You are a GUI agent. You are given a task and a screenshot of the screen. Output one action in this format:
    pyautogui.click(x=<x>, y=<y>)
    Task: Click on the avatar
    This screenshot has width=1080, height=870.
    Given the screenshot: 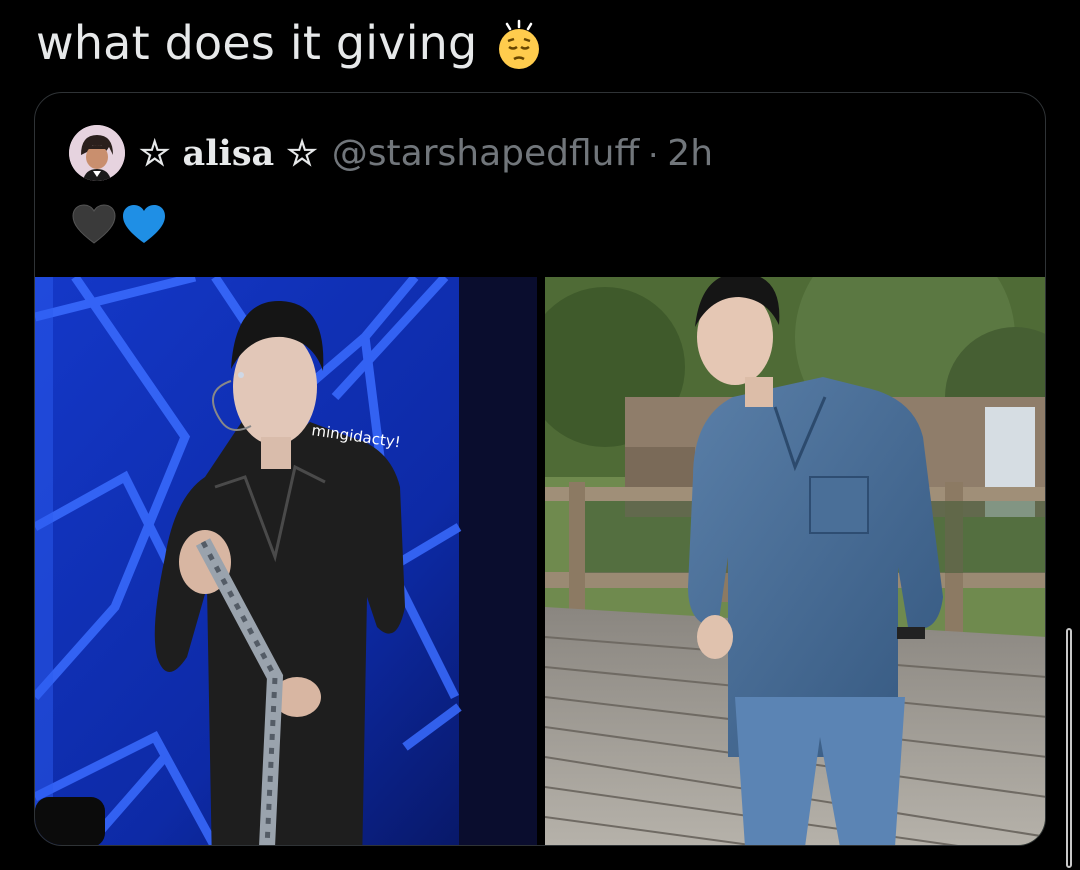 What is the action you would take?
    pyautogui.click(x=97, y=153)
    